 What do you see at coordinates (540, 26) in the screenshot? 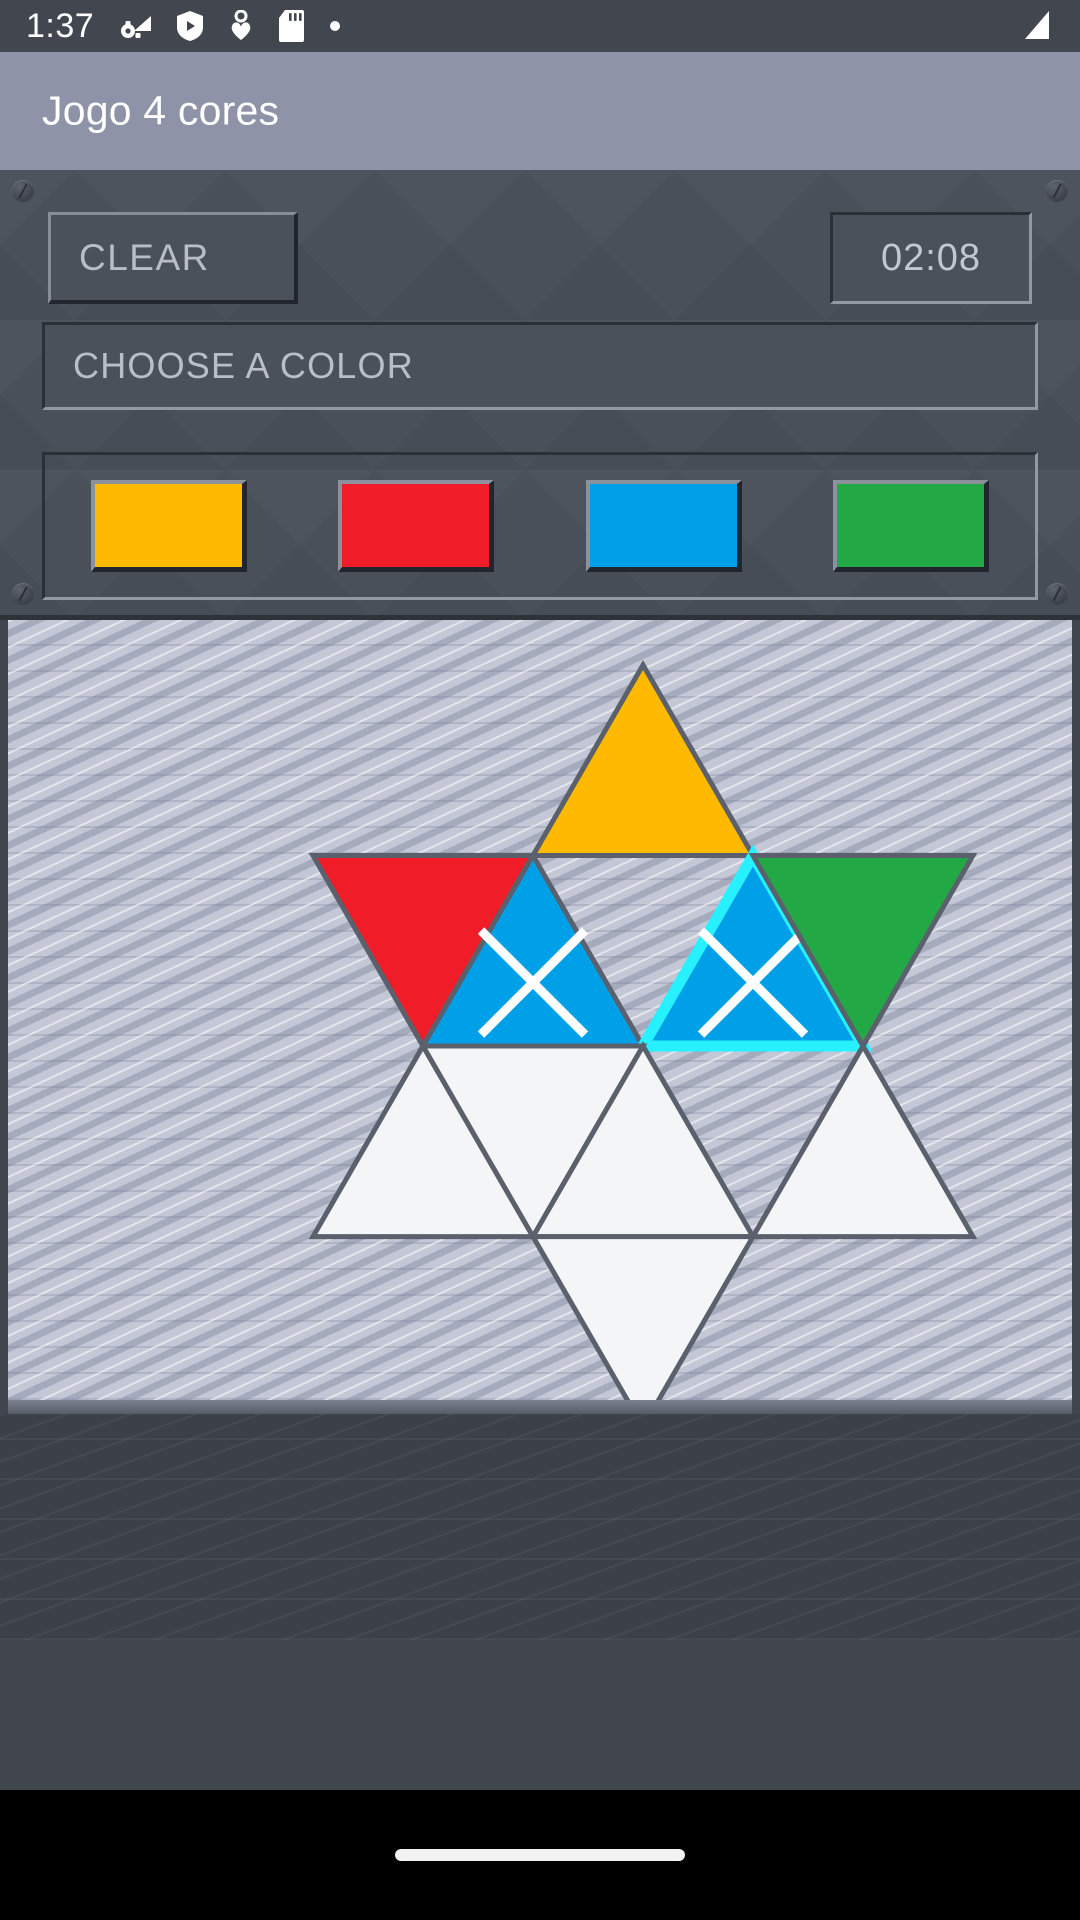
I see `status-bar: 1:37` at bounding box center [540, 26].